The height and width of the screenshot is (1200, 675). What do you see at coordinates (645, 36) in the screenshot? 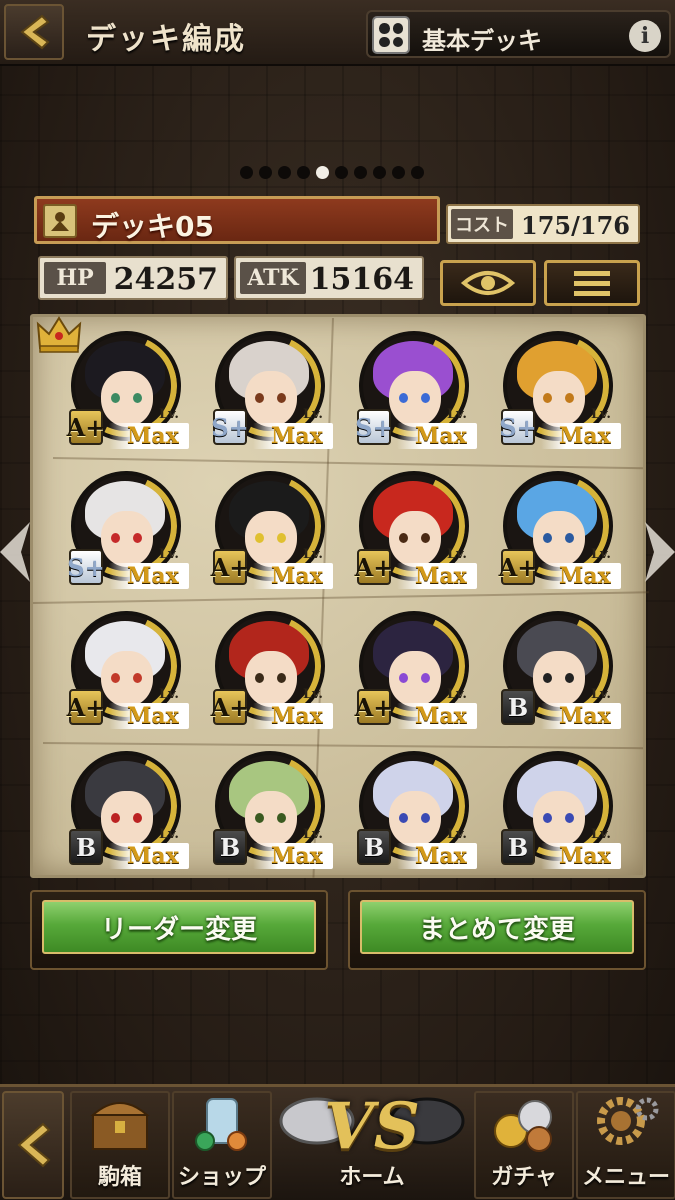
I see `info-icon: i` at bounding box center [645, 36].